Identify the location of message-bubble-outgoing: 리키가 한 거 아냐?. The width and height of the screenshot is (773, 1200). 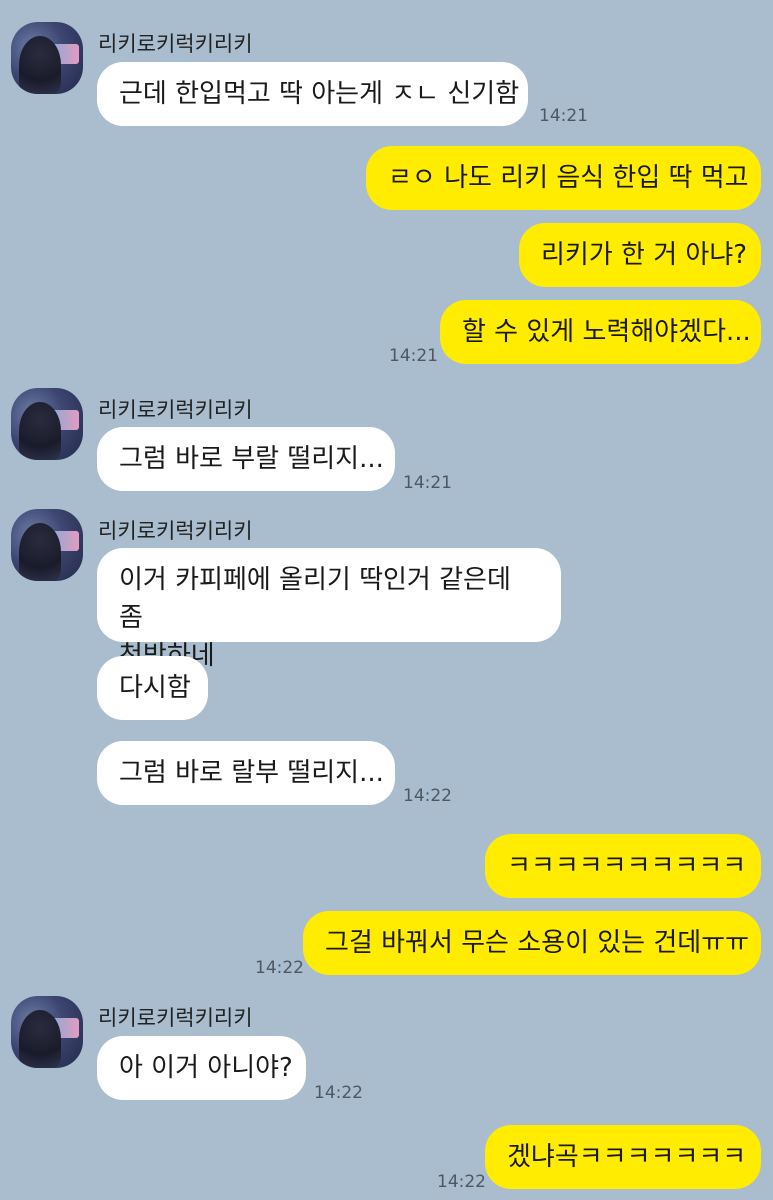
(640, 255).